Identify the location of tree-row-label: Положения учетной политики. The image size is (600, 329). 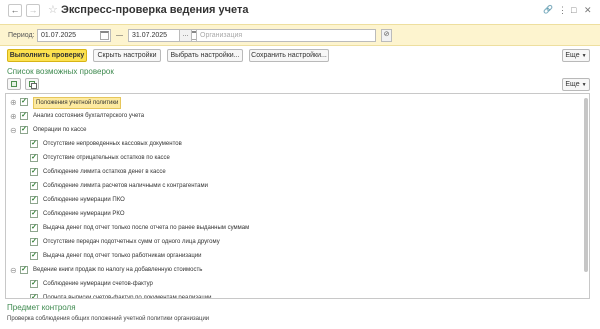
(77, 103).